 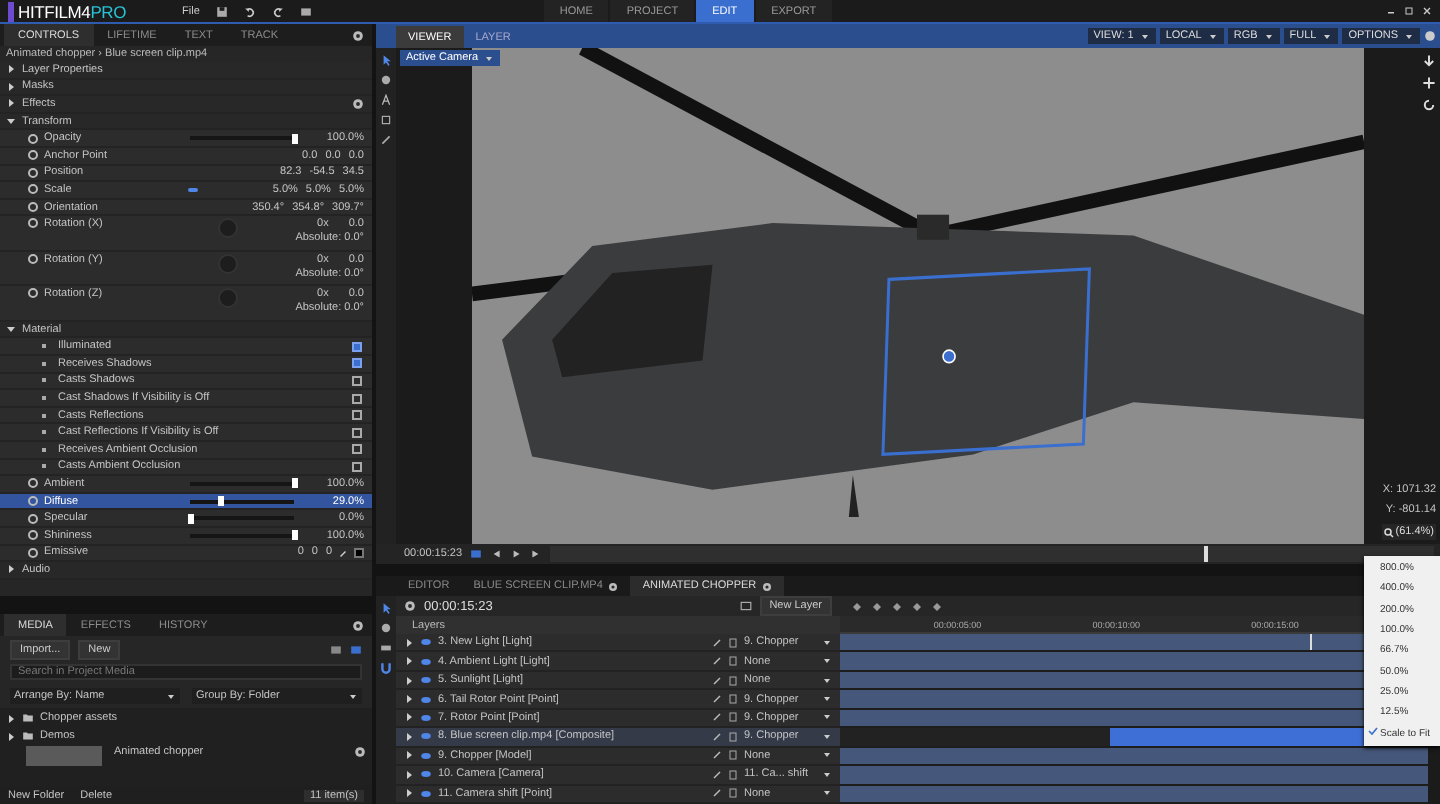 What do you see at coordinates (1373, 731) in the screenshot?
I see `checkmark-icon` at bounding box center [1373, 731].